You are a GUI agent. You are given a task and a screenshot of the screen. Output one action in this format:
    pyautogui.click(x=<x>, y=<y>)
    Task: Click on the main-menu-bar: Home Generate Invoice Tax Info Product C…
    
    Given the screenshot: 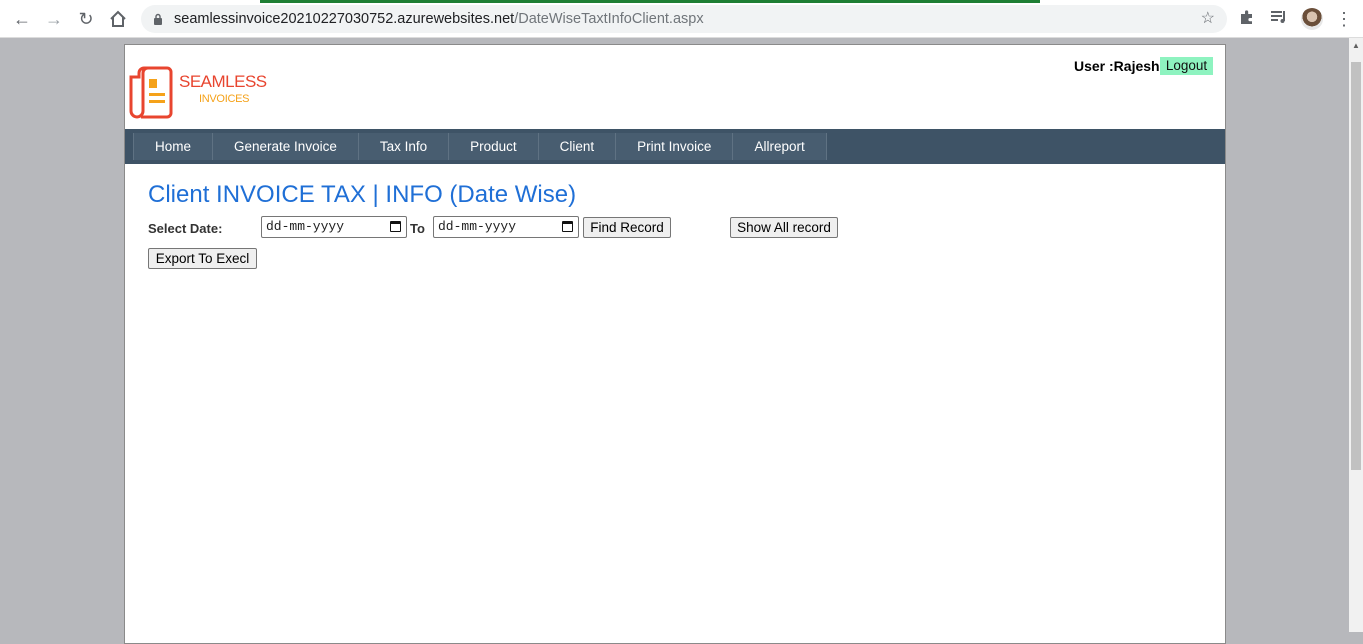 What is the action you would take?
    pyautogui.click(x=675, y=146)
    